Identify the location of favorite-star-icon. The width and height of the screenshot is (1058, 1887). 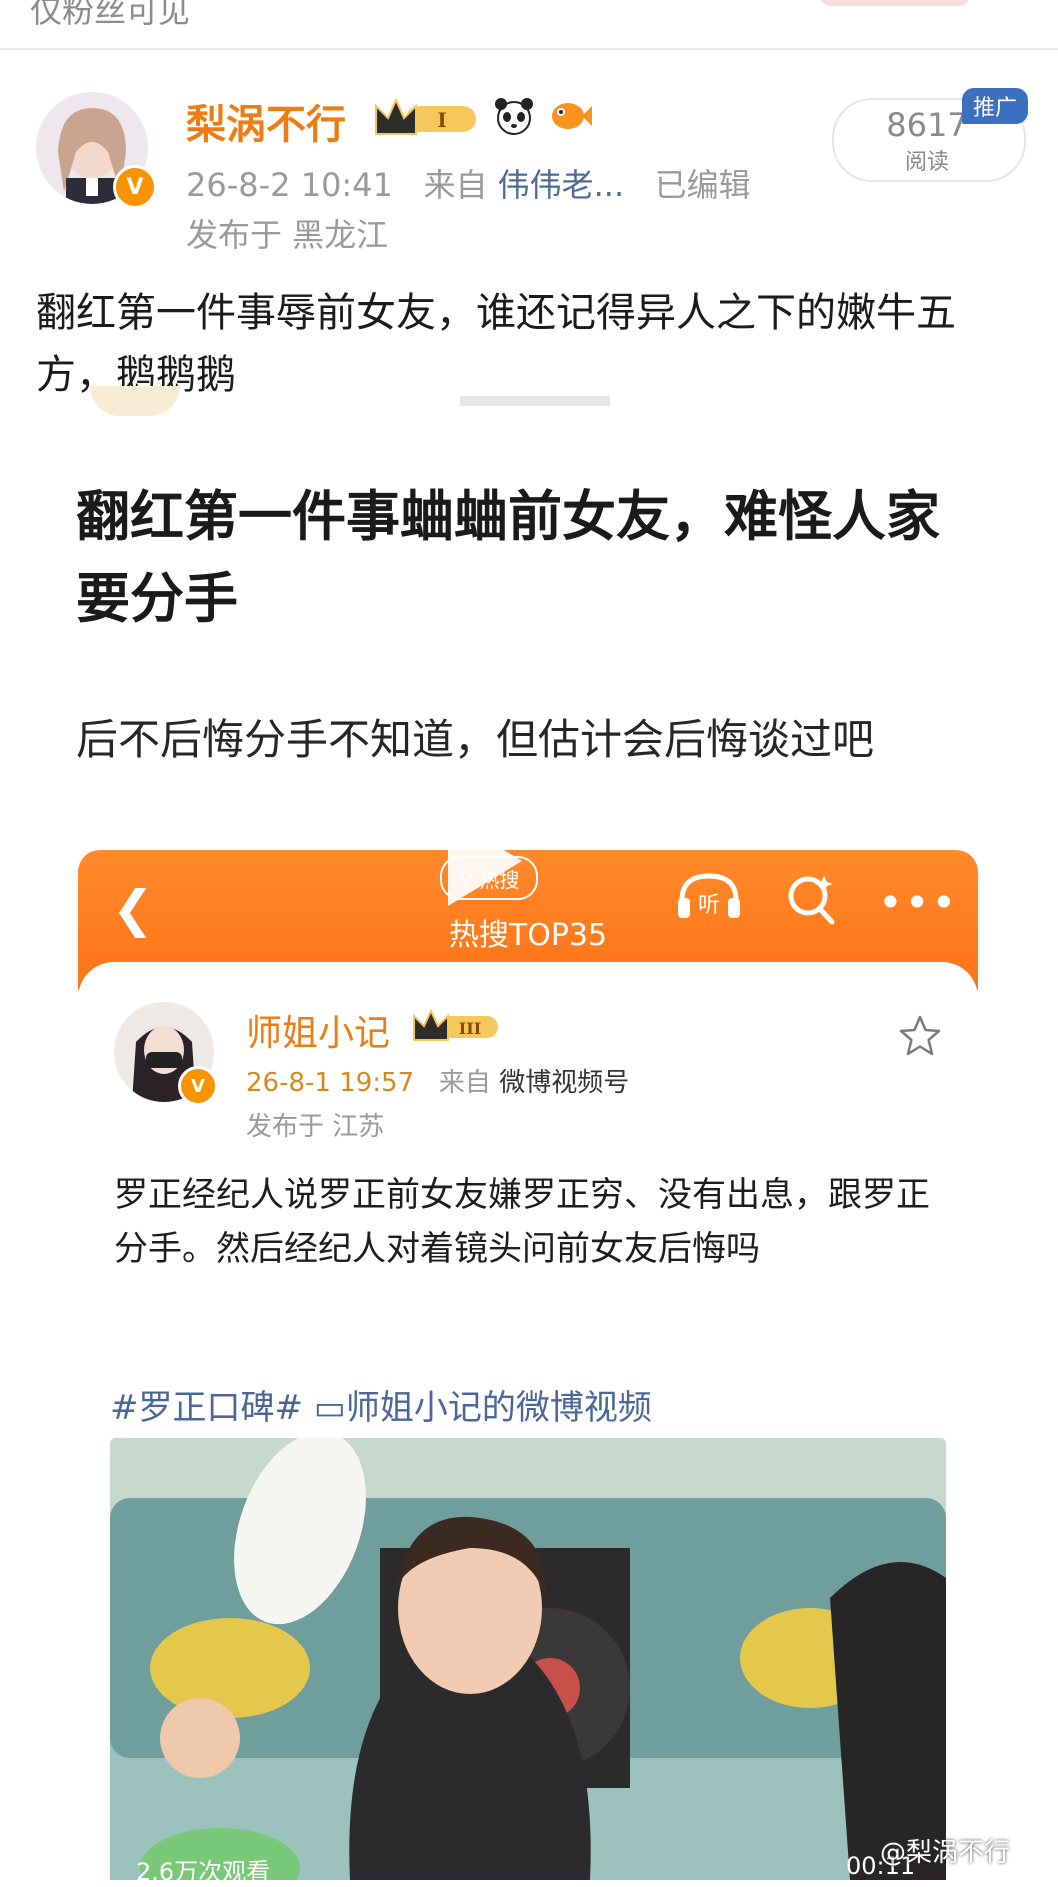
(920, 1036).